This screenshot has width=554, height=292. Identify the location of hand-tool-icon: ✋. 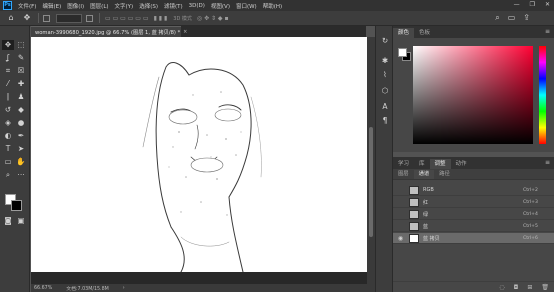
(21, 162).